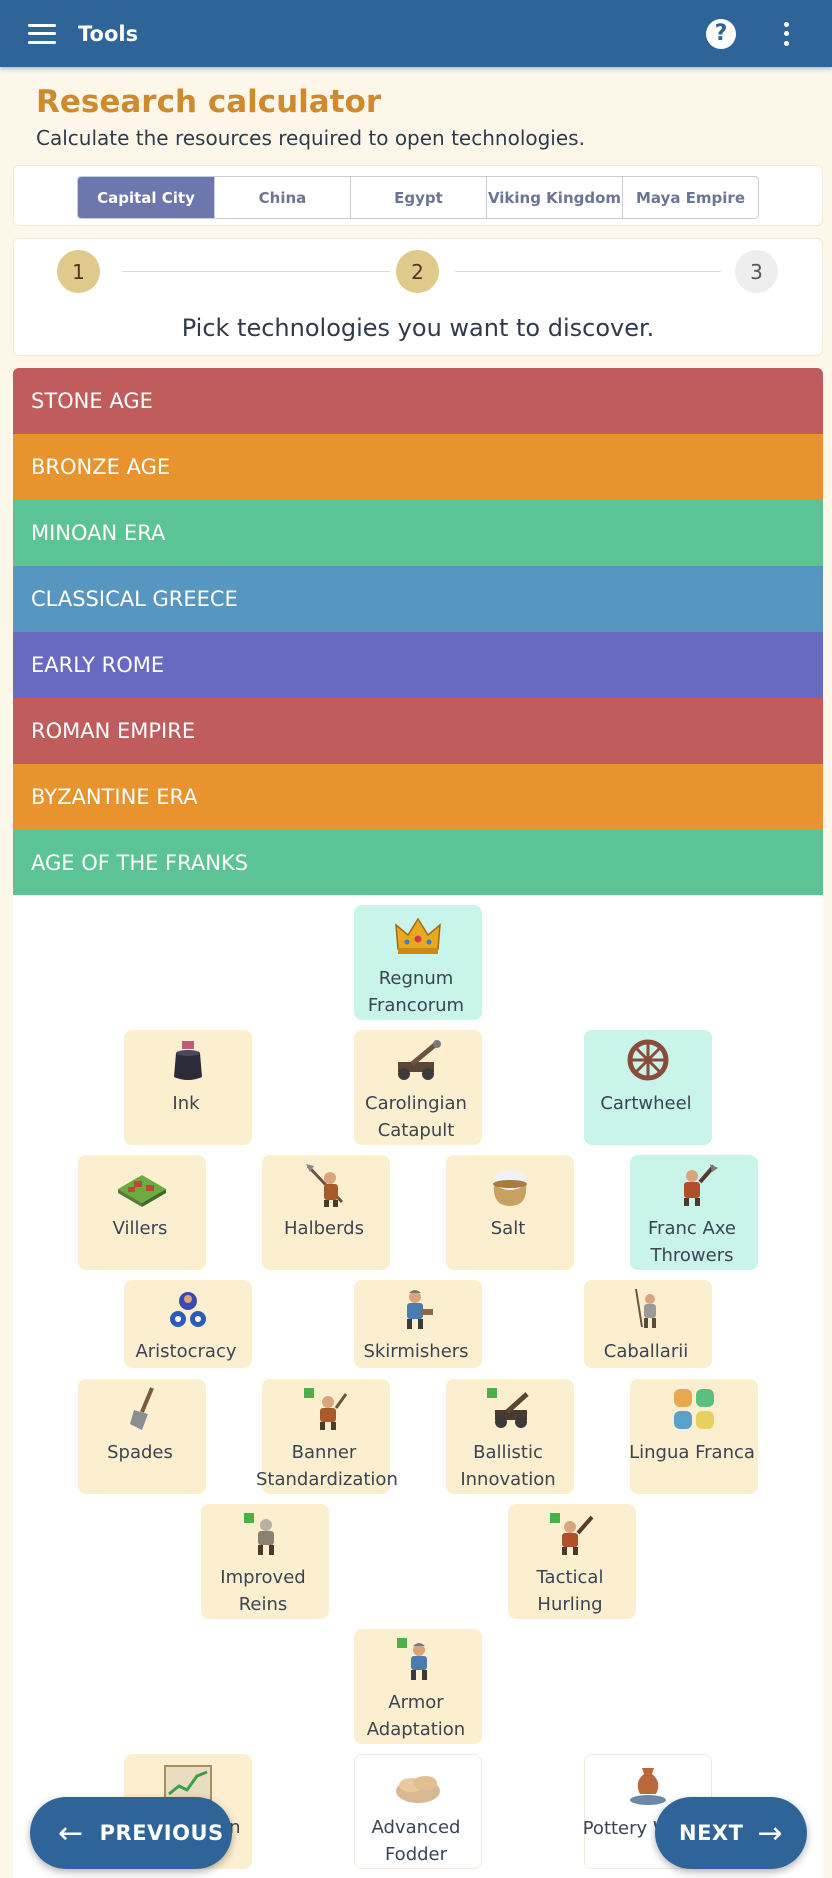  Describe the element at coordinates (690, 197) in the screenshot. I see `city-tab-maya-empire: Maya Empire` at that location.